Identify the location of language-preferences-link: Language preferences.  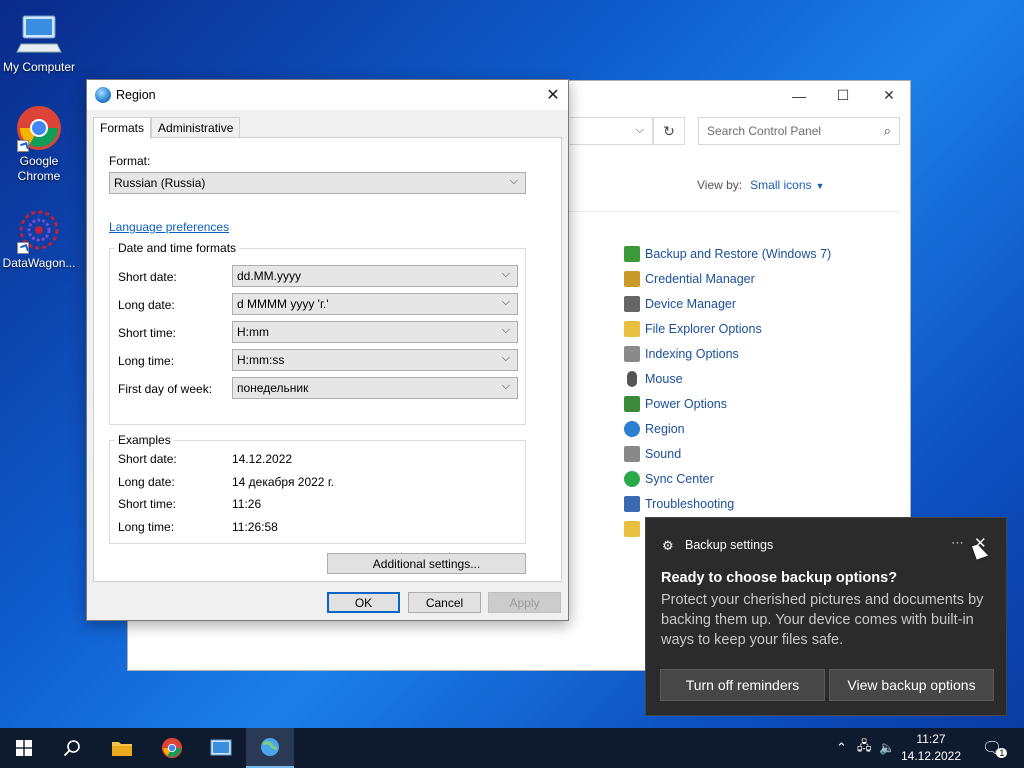
(169, 227).